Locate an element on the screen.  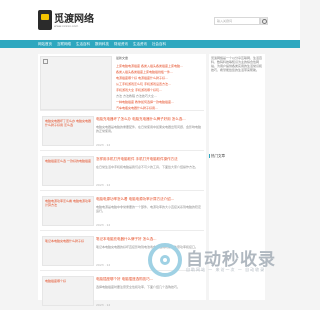
article-thumbnail: 电脑插座哪个好 is located at coordinates (68, 291).